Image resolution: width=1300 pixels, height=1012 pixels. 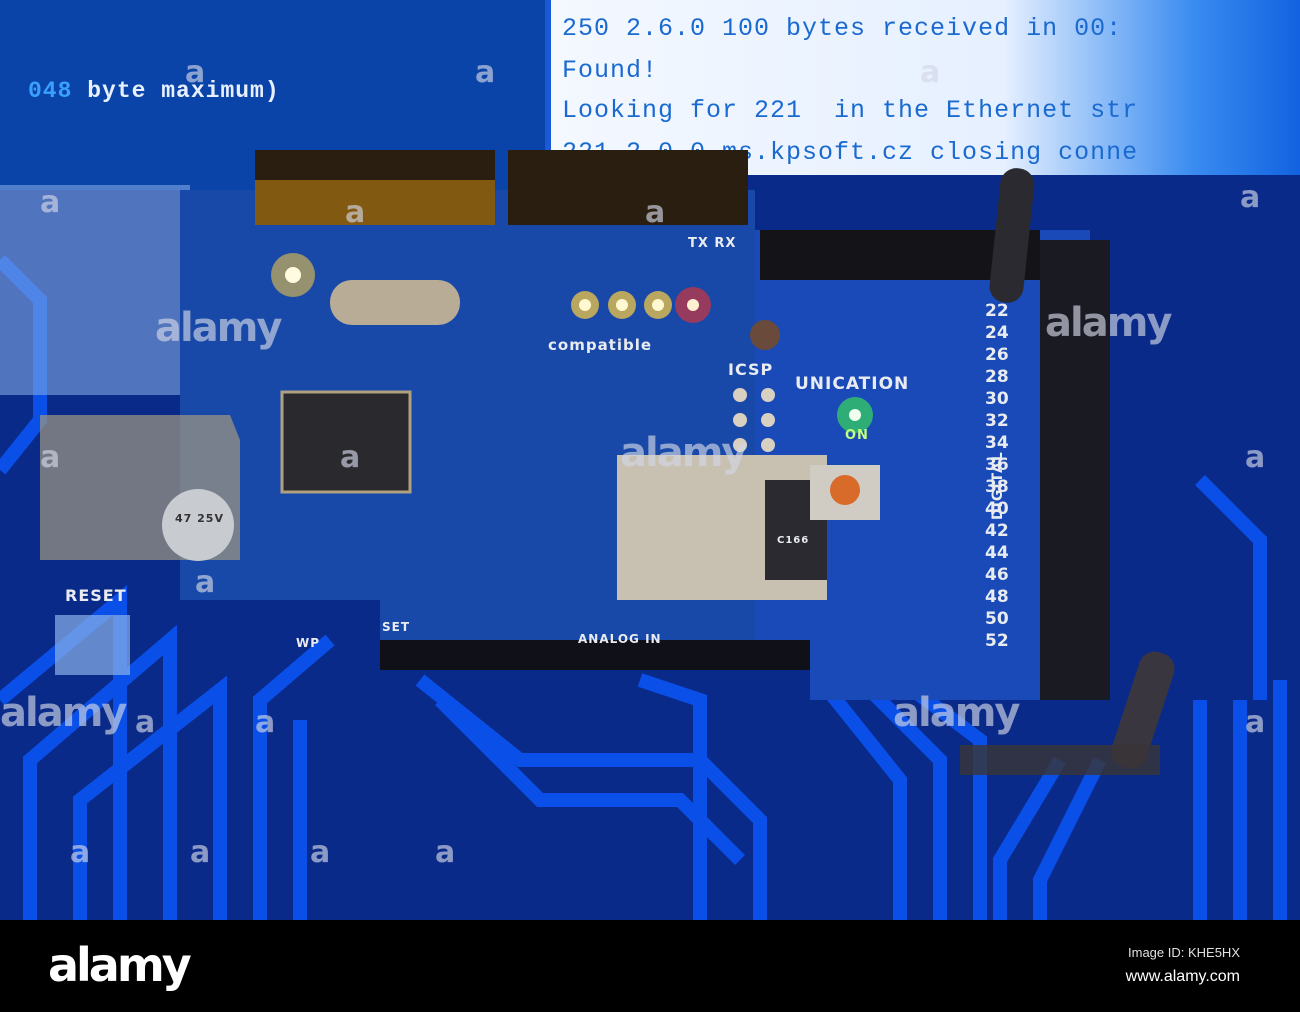 I want to click on pin-number: 40, so click(x=997, y=509).